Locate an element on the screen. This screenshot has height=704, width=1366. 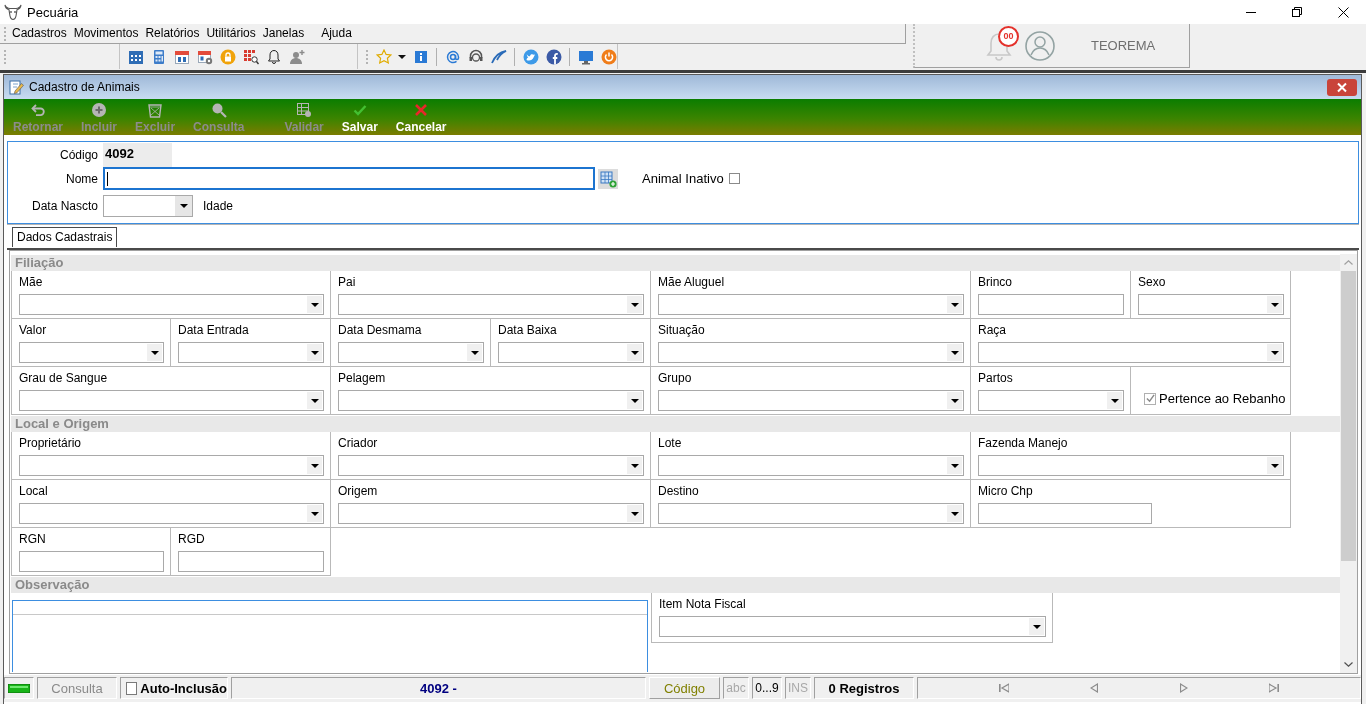
tab: Dados Cadastrais is located at coordinates (65, 237).